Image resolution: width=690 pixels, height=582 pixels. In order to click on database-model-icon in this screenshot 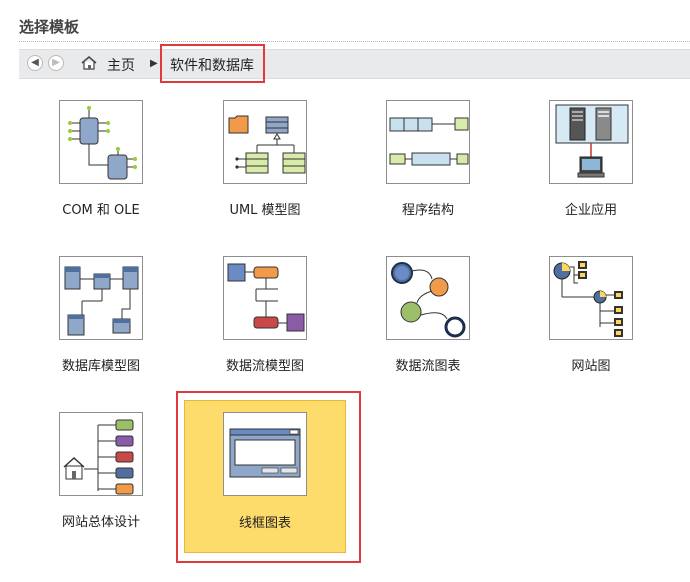, I will do `click(101, 298)`.